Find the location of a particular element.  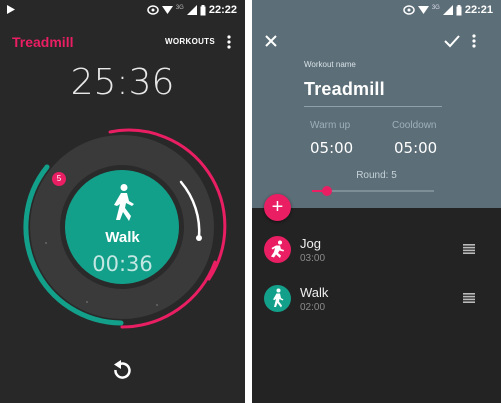

cooldown-label: Cooldown is located at coordinates (414, 125).